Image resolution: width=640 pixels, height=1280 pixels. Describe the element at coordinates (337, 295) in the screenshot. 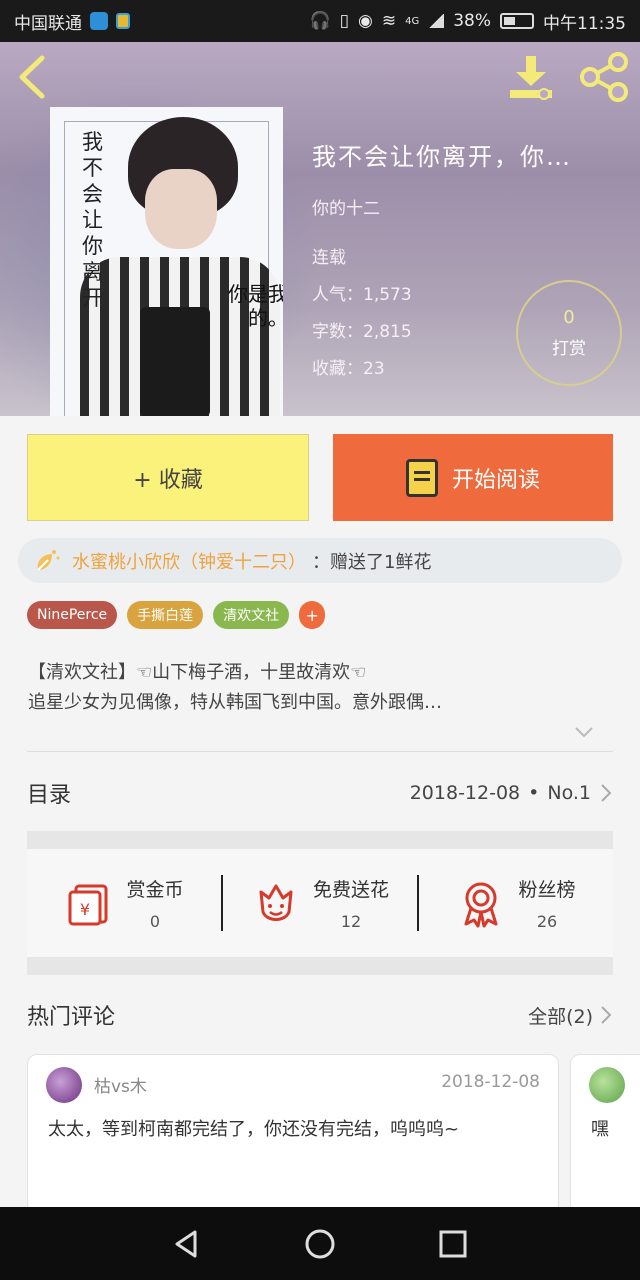

I see `popularity-label: 人气：` at that location.